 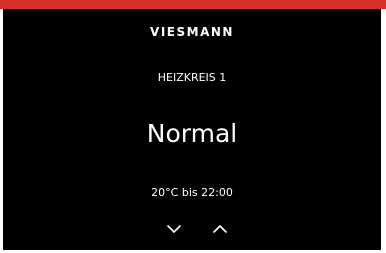 I want to click on schedule-text: 20°C bis 22:00, so click(x=192, y=192).